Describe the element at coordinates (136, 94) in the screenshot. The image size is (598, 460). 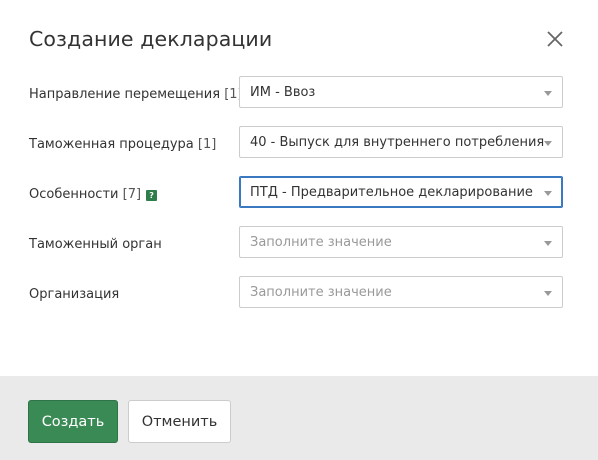
I see `field-label: Направление перемещения [1]` at that location.